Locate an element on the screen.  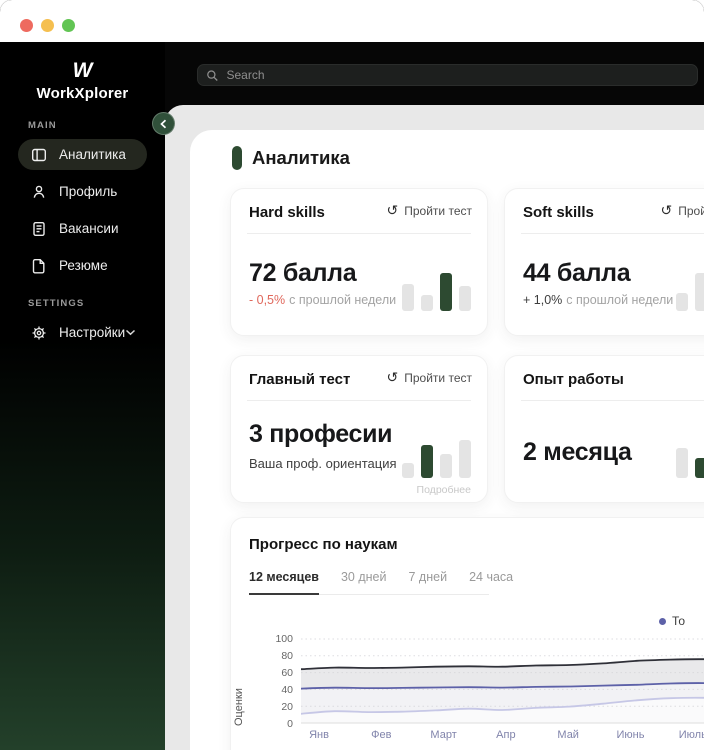
logo: W WorkXplorer is located at coordinates (82, 72).